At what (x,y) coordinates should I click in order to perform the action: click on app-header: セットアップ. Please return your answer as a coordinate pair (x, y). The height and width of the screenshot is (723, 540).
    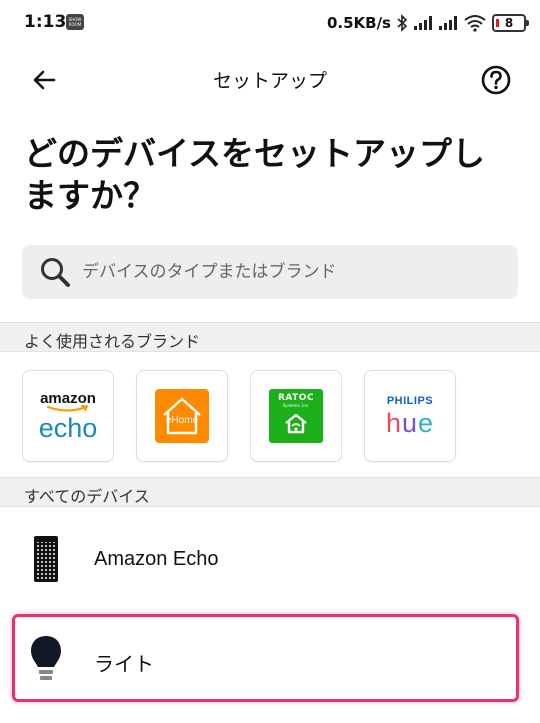
    Looking at the image, I should click on (270, 78).